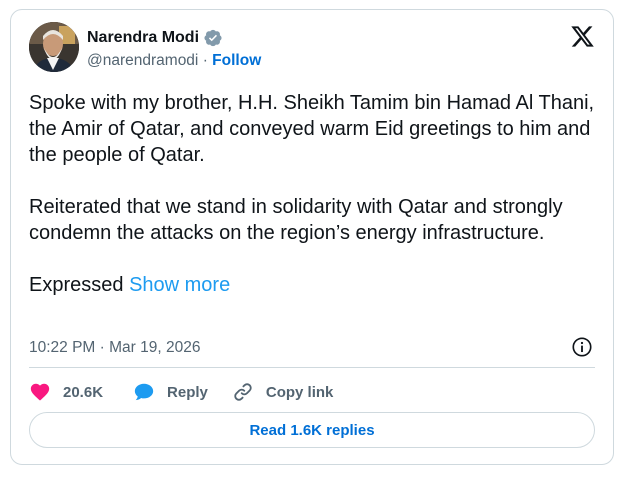  What do you see at coordinates (236, 60) in the screenshot?
I see `follow-button: Follow` at bounding box center [236, 60].